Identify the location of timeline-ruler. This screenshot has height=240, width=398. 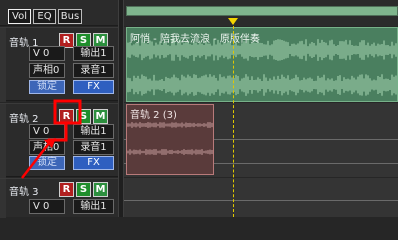
(261, 13).